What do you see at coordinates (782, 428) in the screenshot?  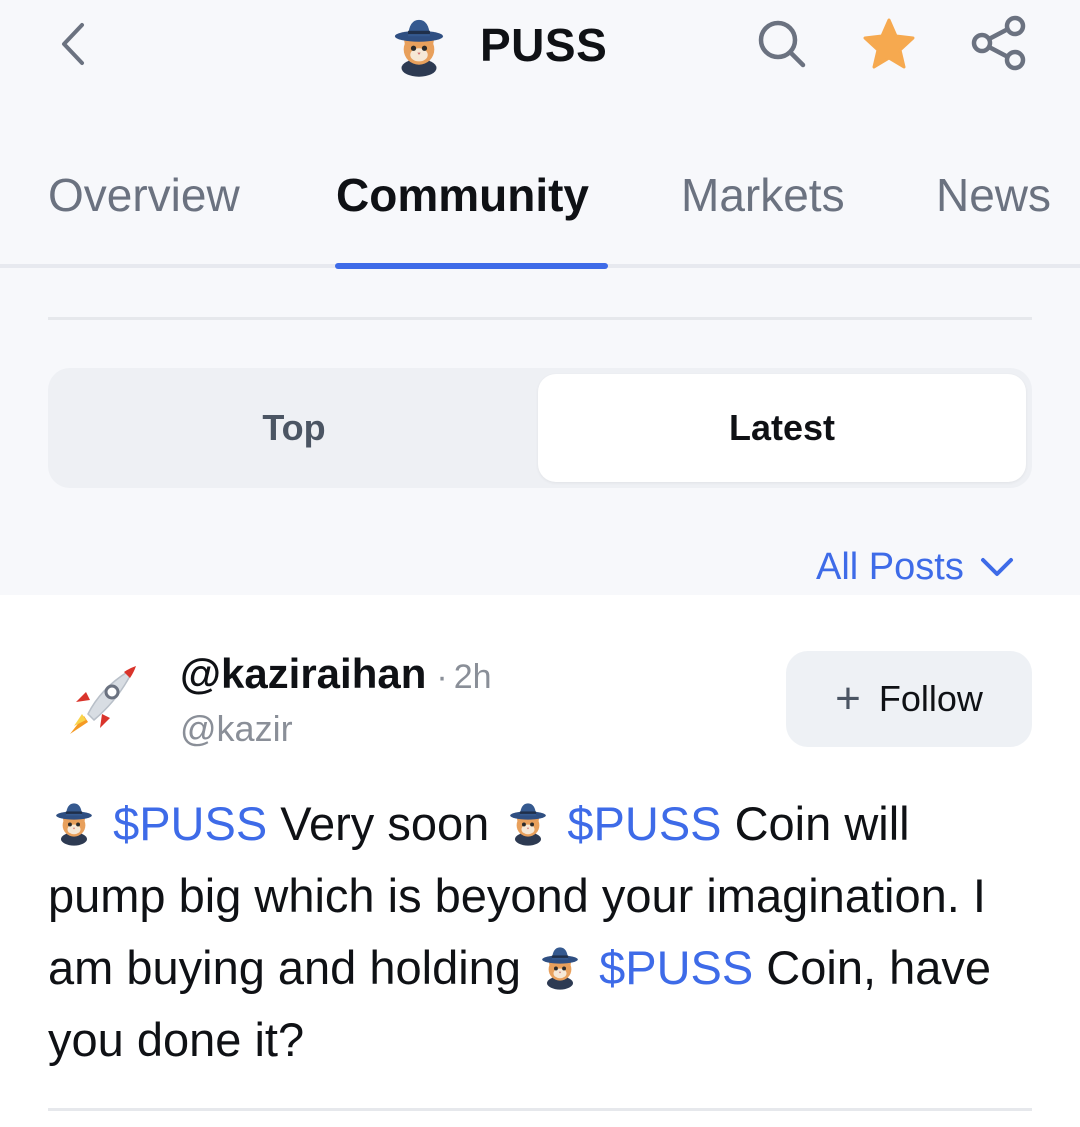 I see `segment-latest: Latest` at bounding box center [782, 428].